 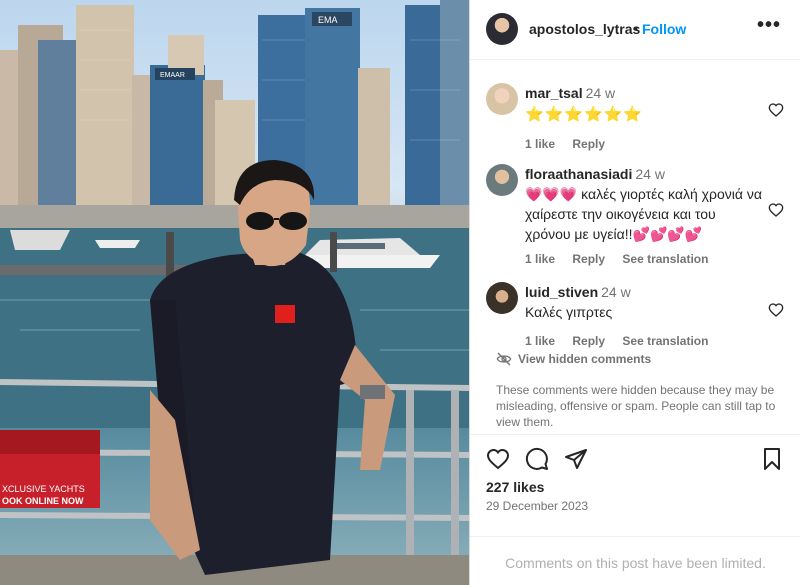 I want to click on post-date: 29 December 2023, so click(x=537, y=506).